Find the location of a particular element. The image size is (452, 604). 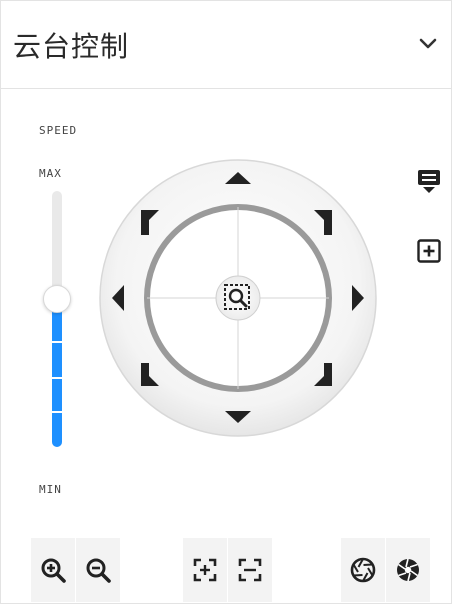

focus-far-button is located at coordinates (250, 570).